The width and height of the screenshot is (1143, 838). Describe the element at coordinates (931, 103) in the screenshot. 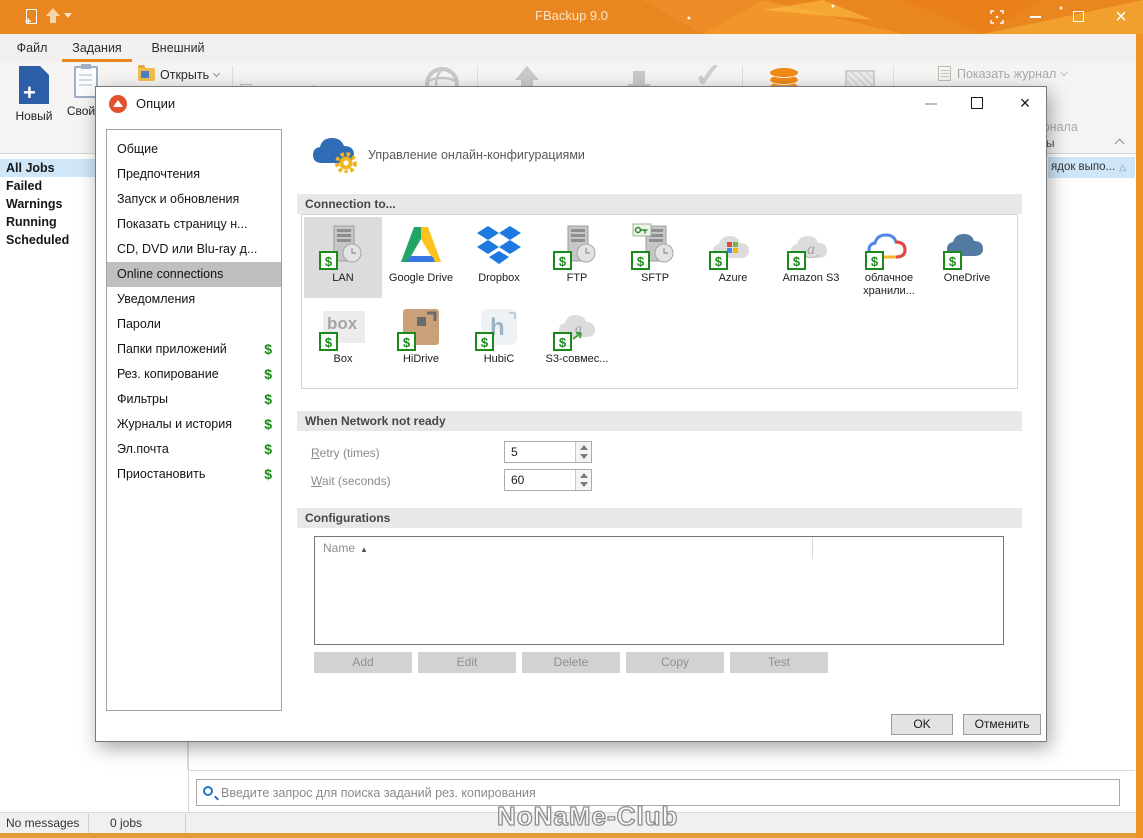

I see `dialog-minimize-button` at that location.